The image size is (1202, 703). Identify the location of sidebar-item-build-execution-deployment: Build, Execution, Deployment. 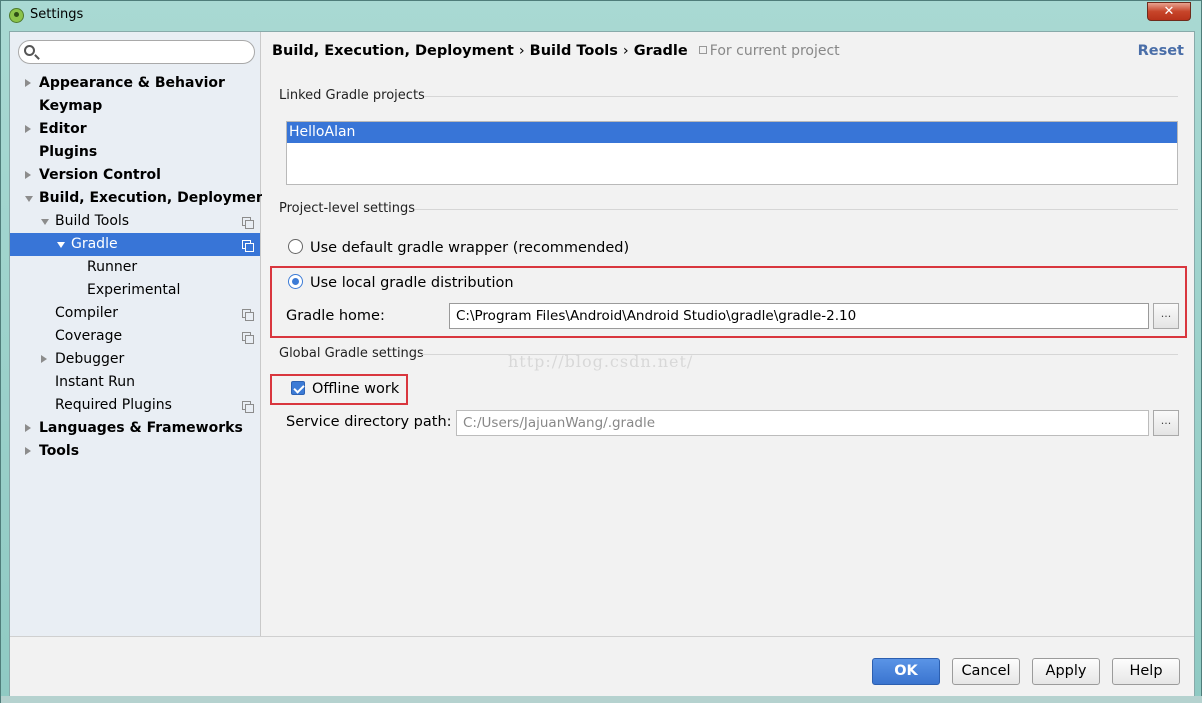
(141, 198).